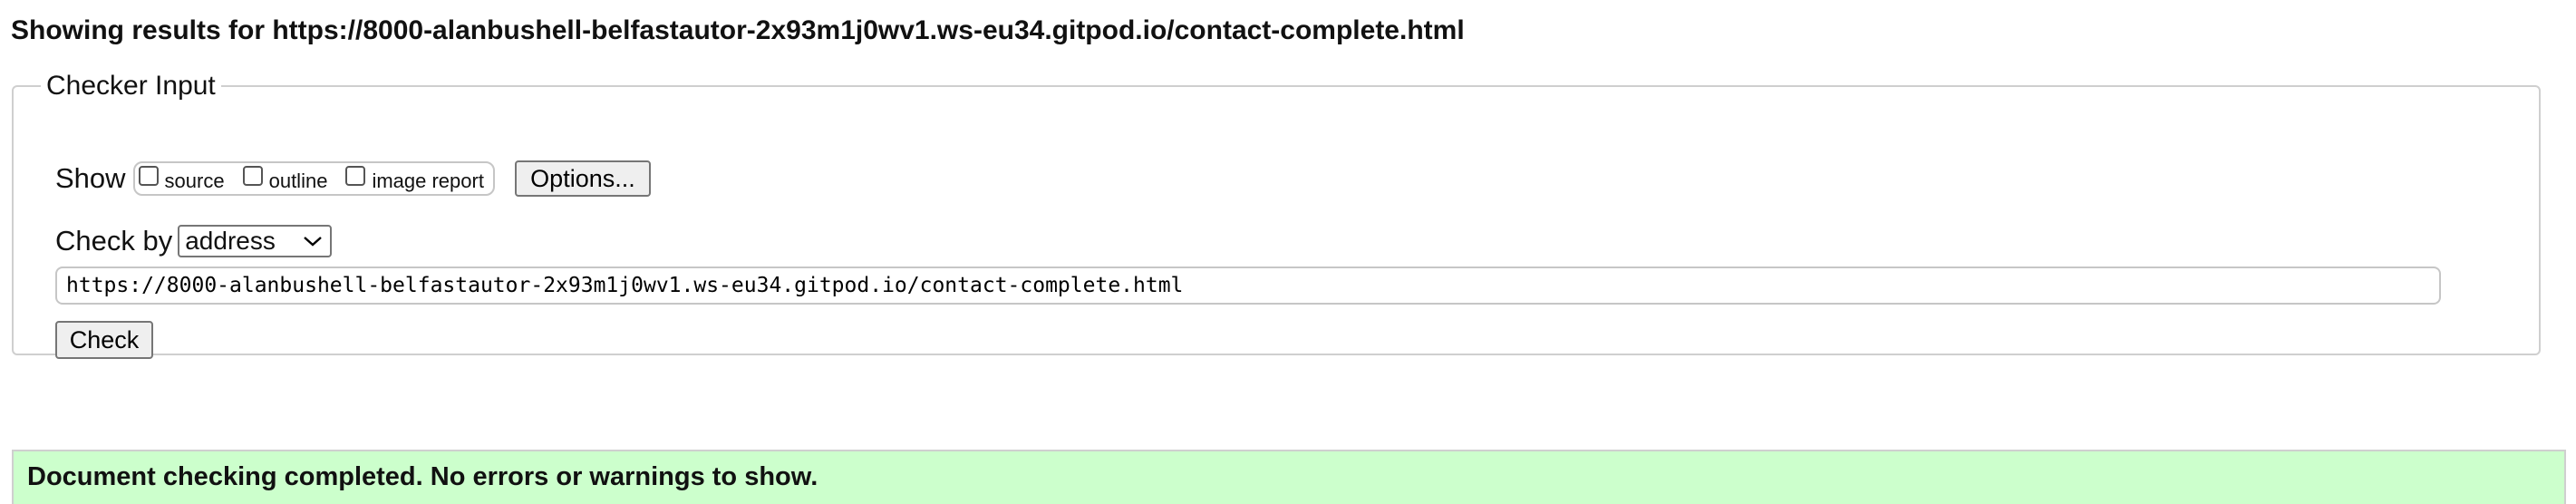 This screenshot has height=504, width=2576. What do you see at coordinates (355, 176) in the screenshot?
I see `image-report-checkbox` at bounding box center [355, 176].